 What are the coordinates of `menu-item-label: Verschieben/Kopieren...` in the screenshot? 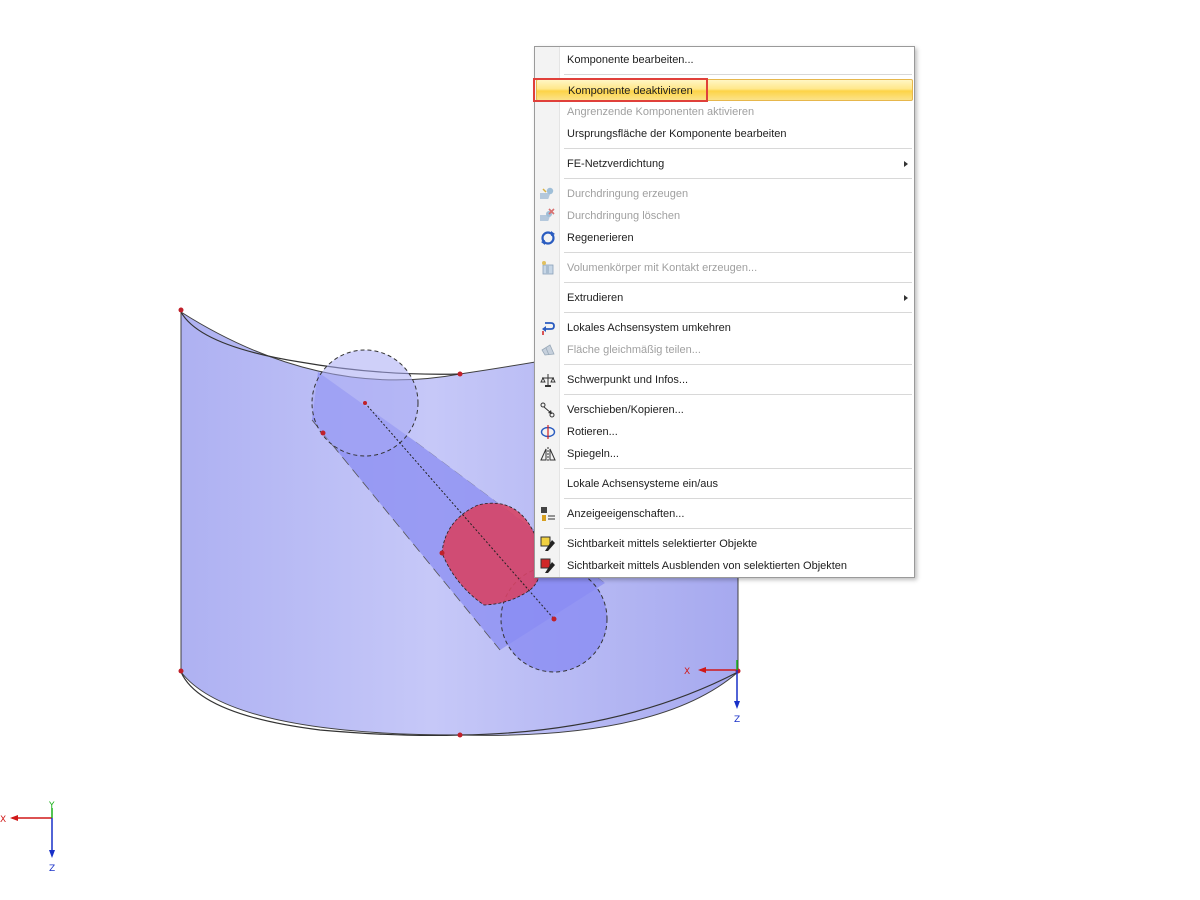 It's located at (625, 410).